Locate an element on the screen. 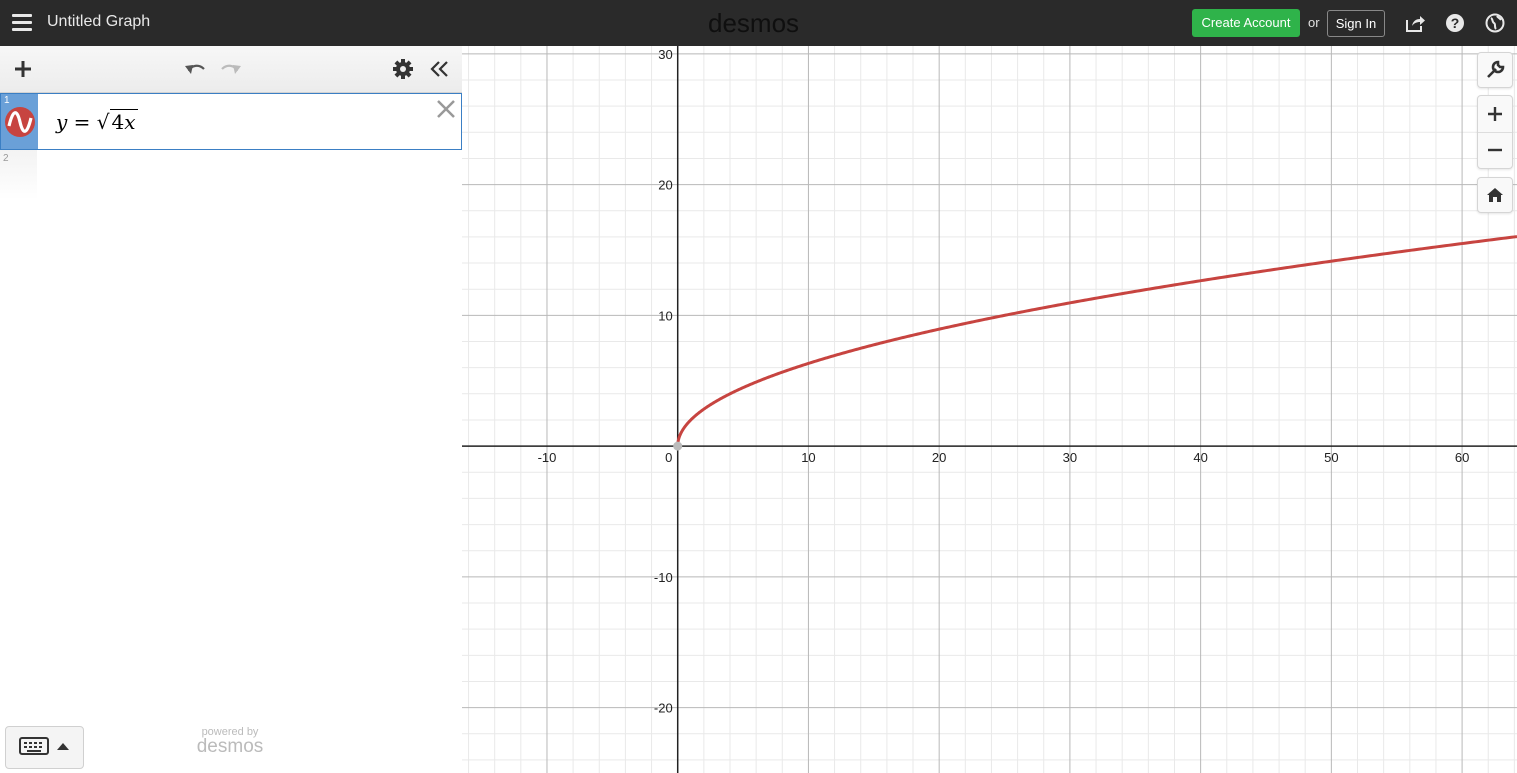 The image size is (1517, 773). expression-tab: 2 is located at coordinates (18, 175).